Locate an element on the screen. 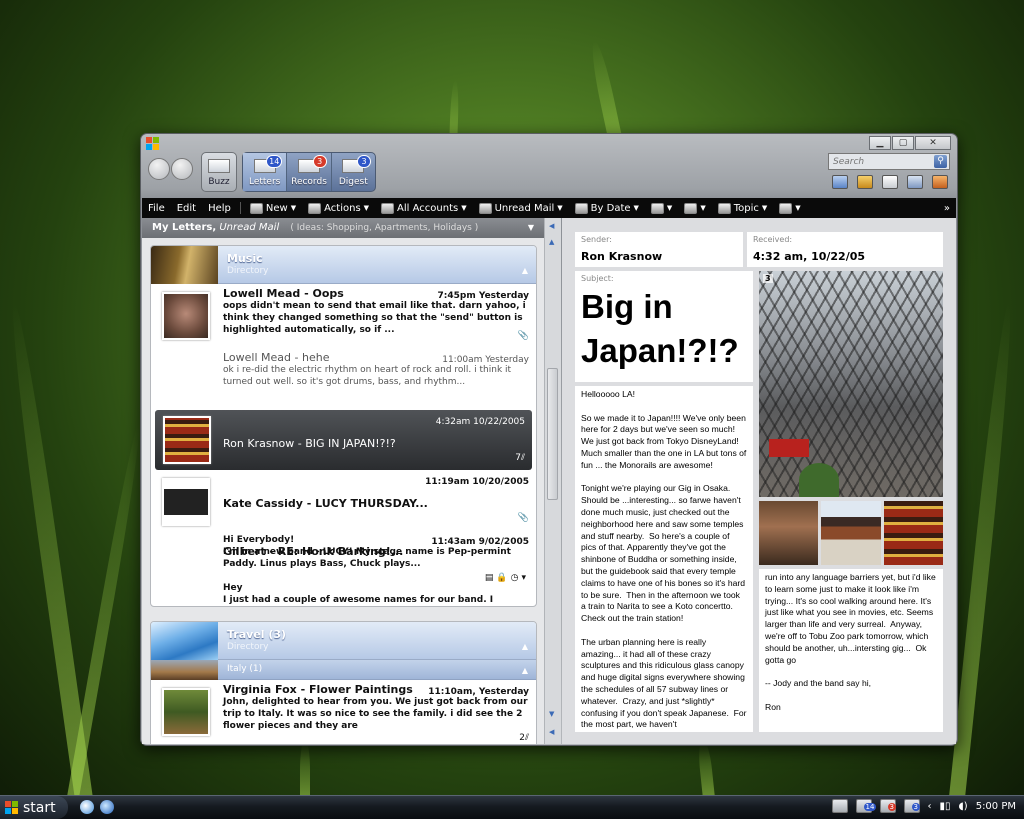  back-button is located at coordinates (159, 169).